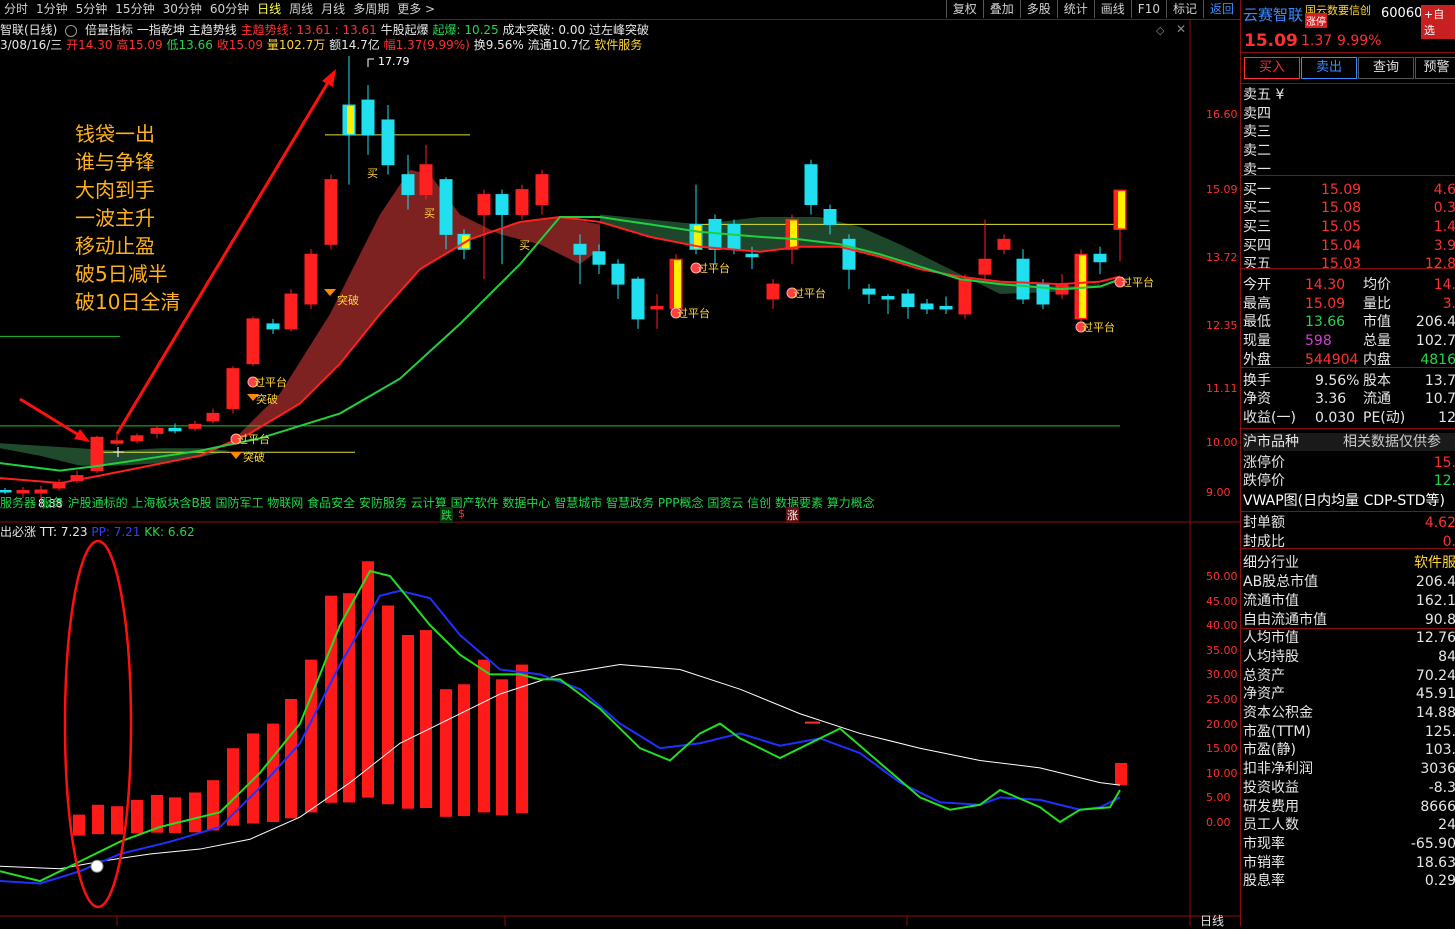  Describe the element at coordinates (1349, 825) in the screenshot. I see `fin-row: 员工人数 24` at that location.